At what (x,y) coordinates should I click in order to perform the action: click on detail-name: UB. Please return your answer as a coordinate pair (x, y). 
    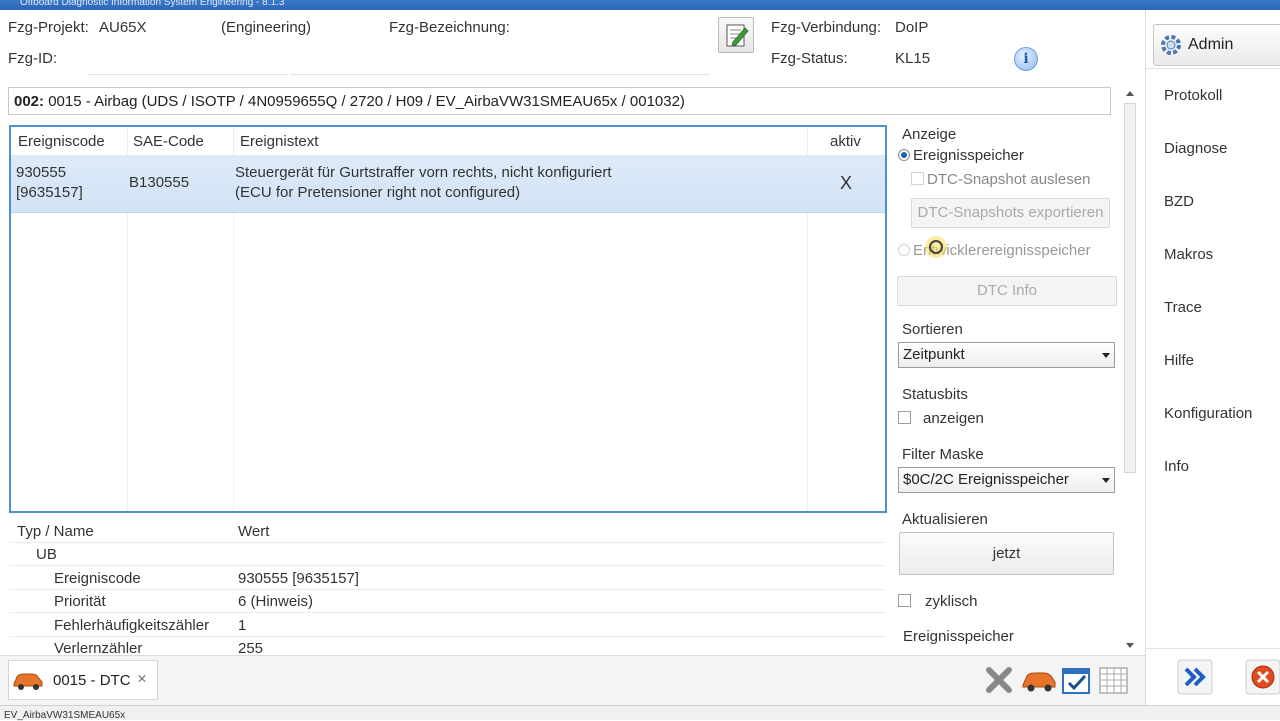
    Looking at the image, I should click on (46, 554).